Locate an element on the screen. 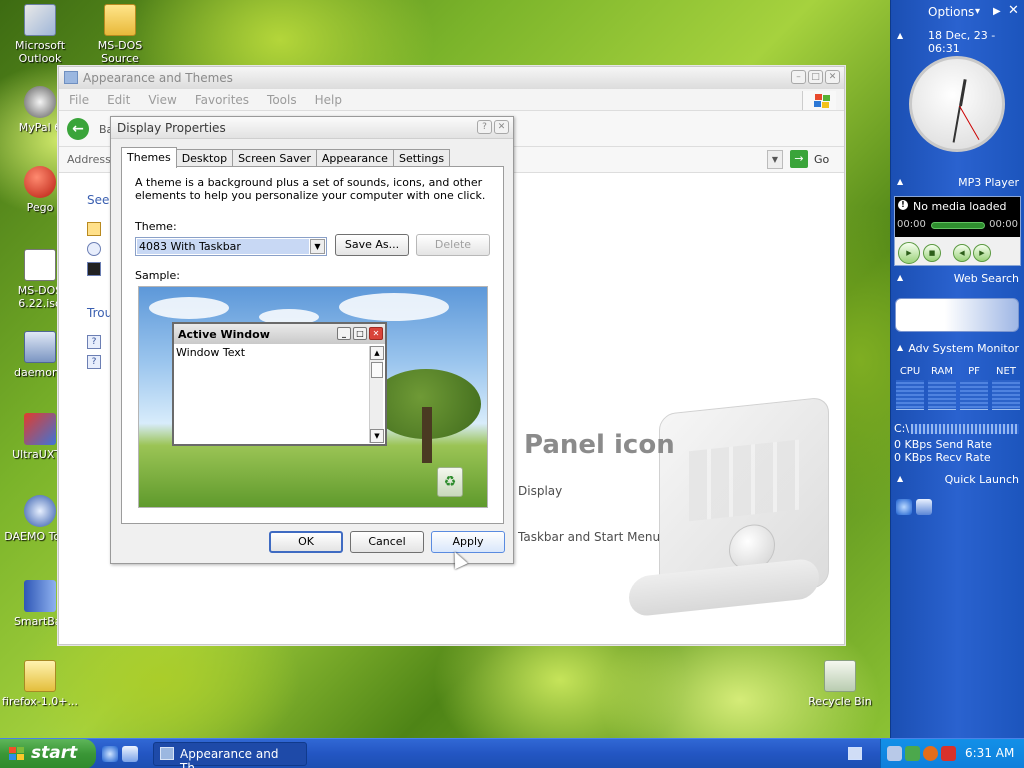  mp3-player-header: ▲ MP3 Player is located at coordinates (957, 183).